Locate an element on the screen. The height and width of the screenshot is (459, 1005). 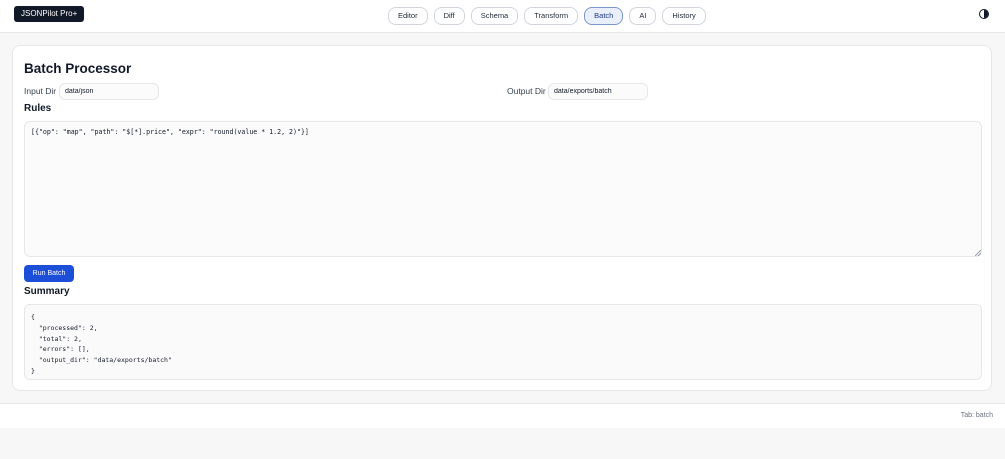
input-dir-label: Input Dir is located at coordinates (40, 91).